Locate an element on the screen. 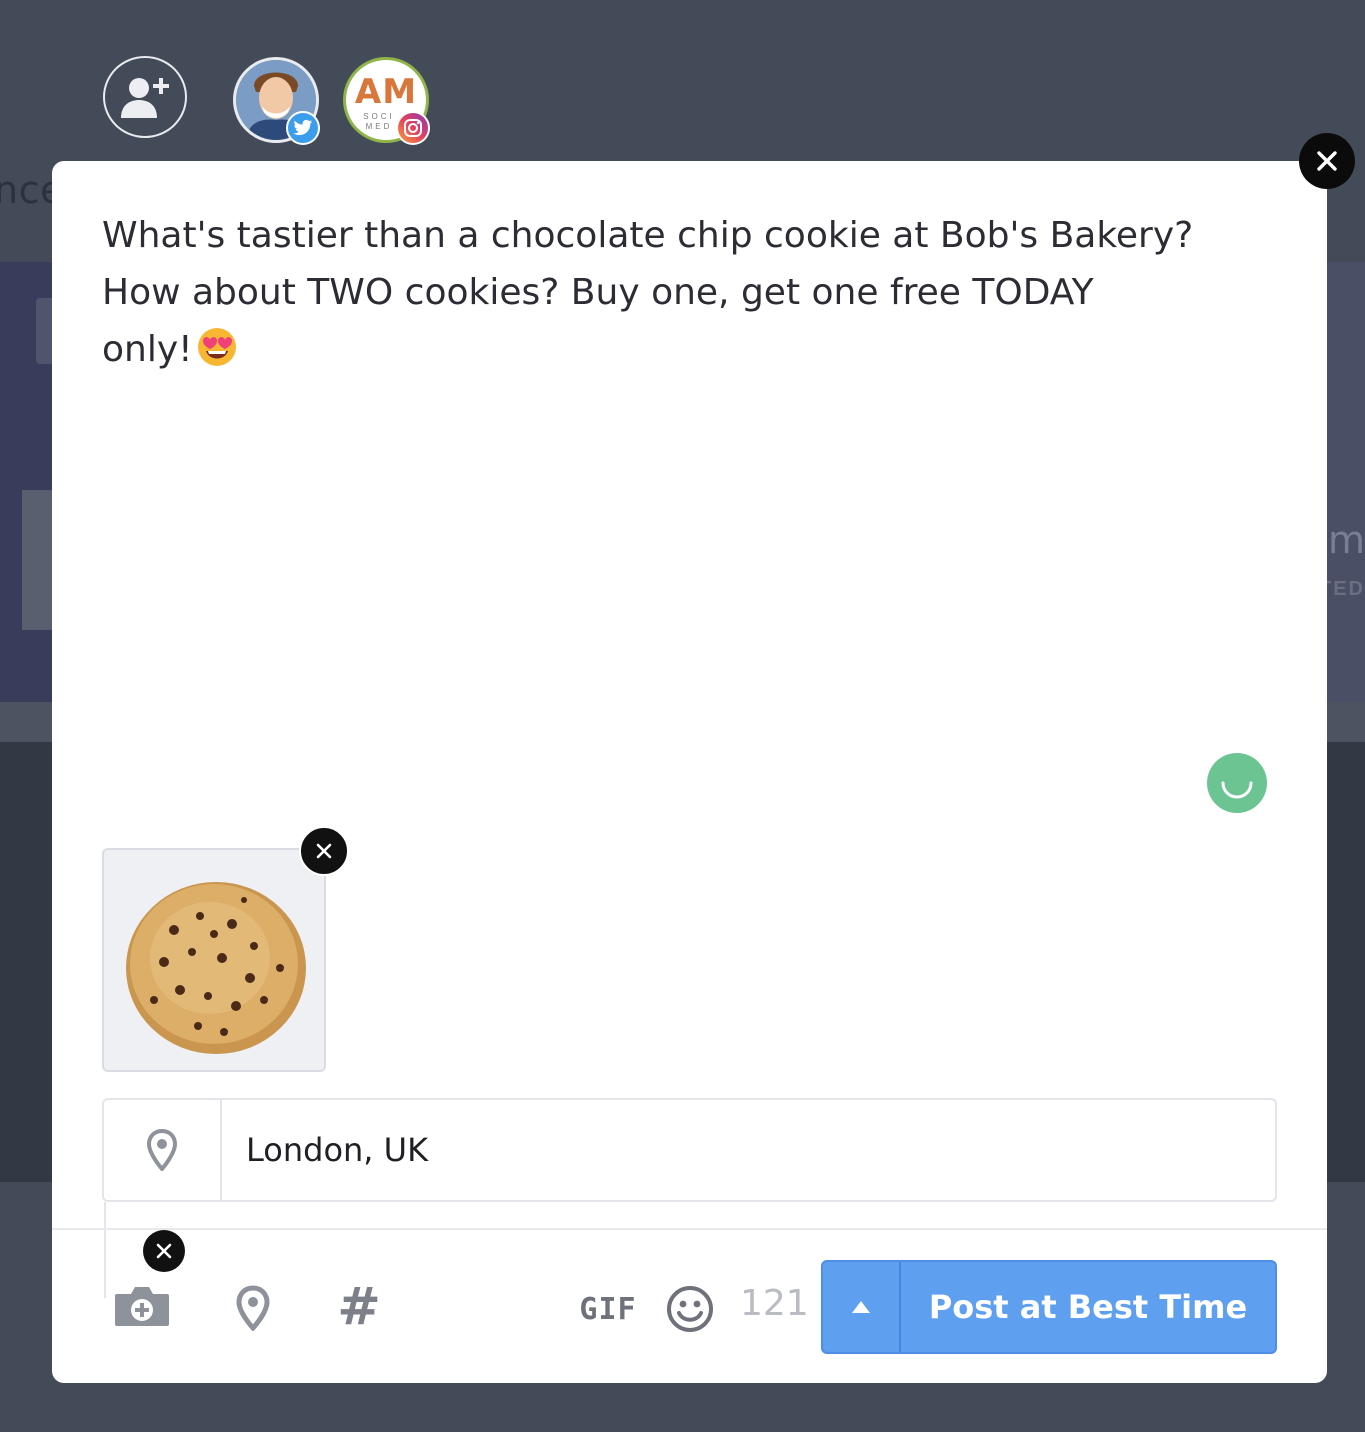  remove-image-button is located at coordinates (324, 851).